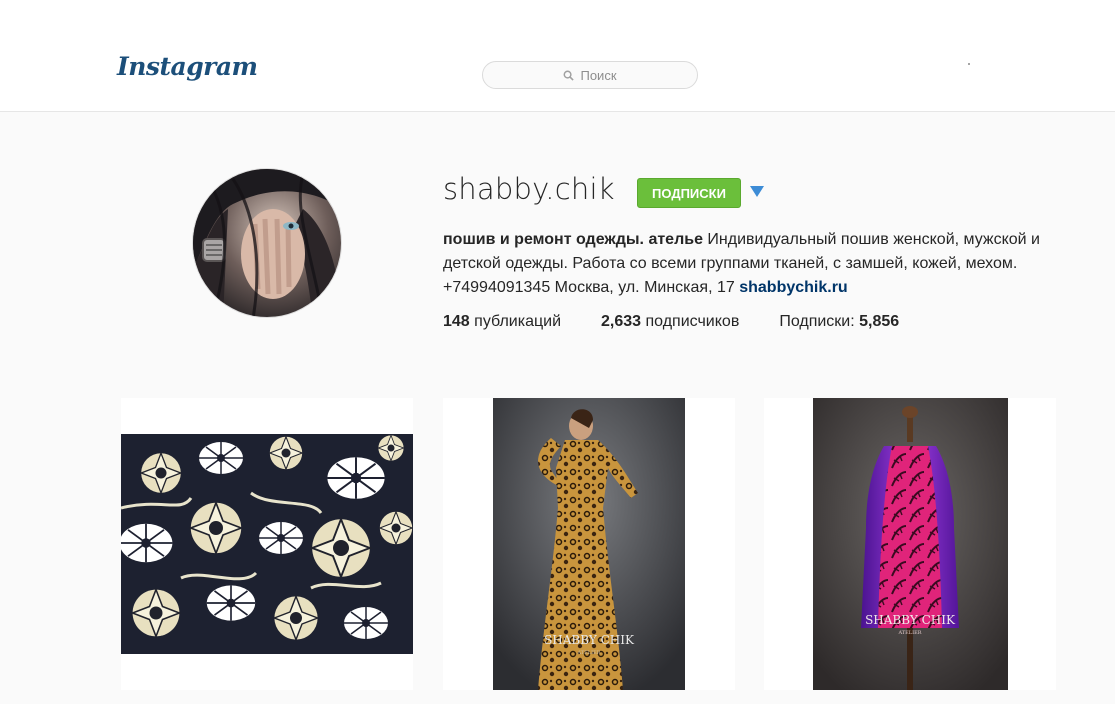 The width and height of the screenshot is (1115, 704). What do you see at coordinates (529, 189) in the screenshot?
I see `profile-username: shabby.chik` at bounding box center [529, 189].